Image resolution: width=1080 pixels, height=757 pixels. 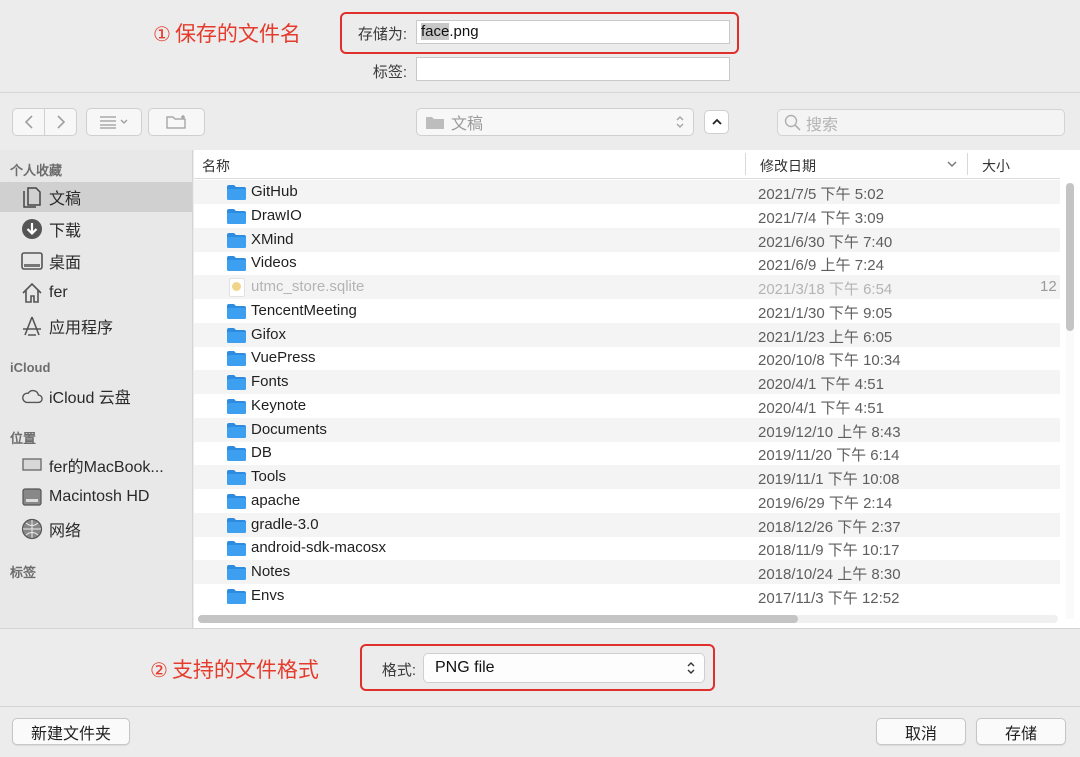 I want to click on file-name: Fonts, so click(x=270, y=381).